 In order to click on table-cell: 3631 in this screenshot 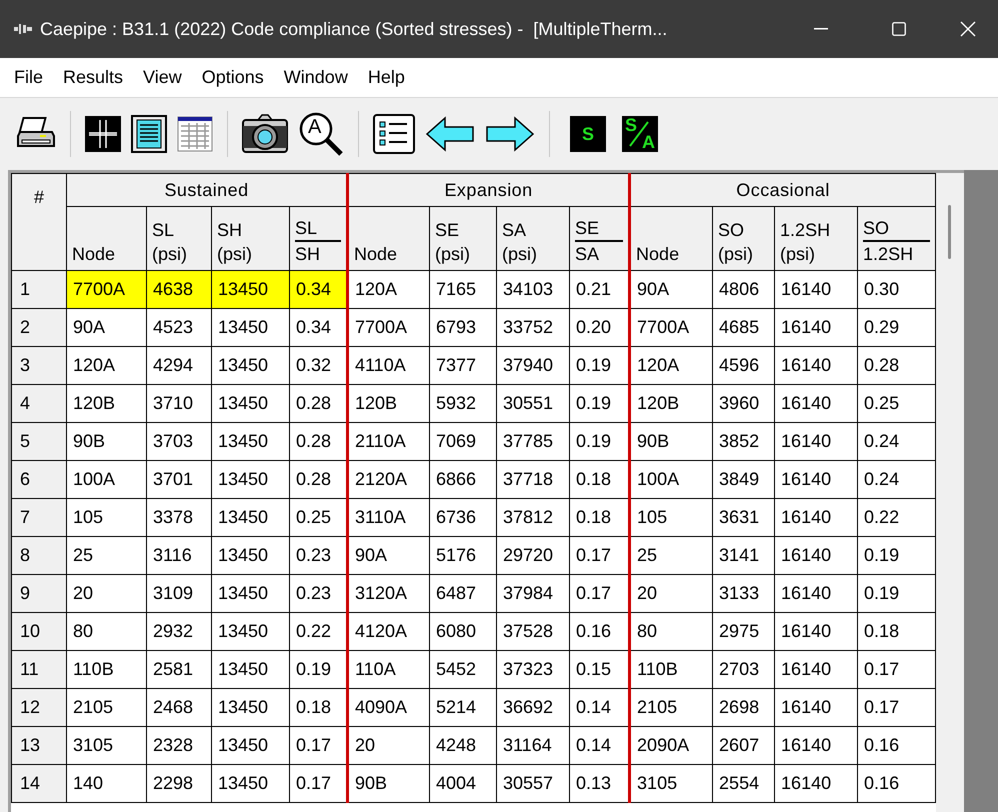, I will do `click(743, 517)`.